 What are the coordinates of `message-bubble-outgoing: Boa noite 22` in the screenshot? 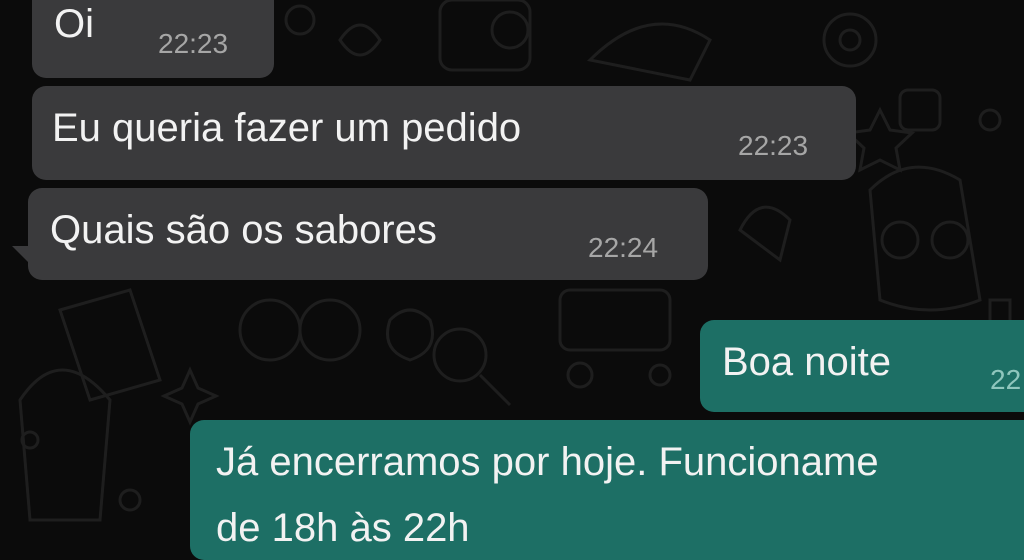 It's located at (862, 366).